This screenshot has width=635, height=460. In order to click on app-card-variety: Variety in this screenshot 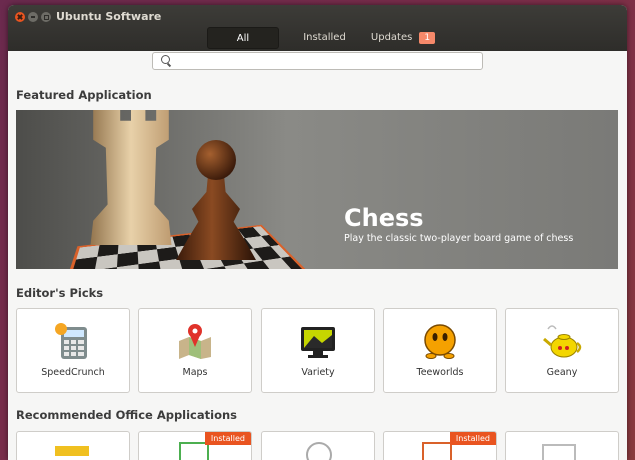, I will do `click(318, 350)`.